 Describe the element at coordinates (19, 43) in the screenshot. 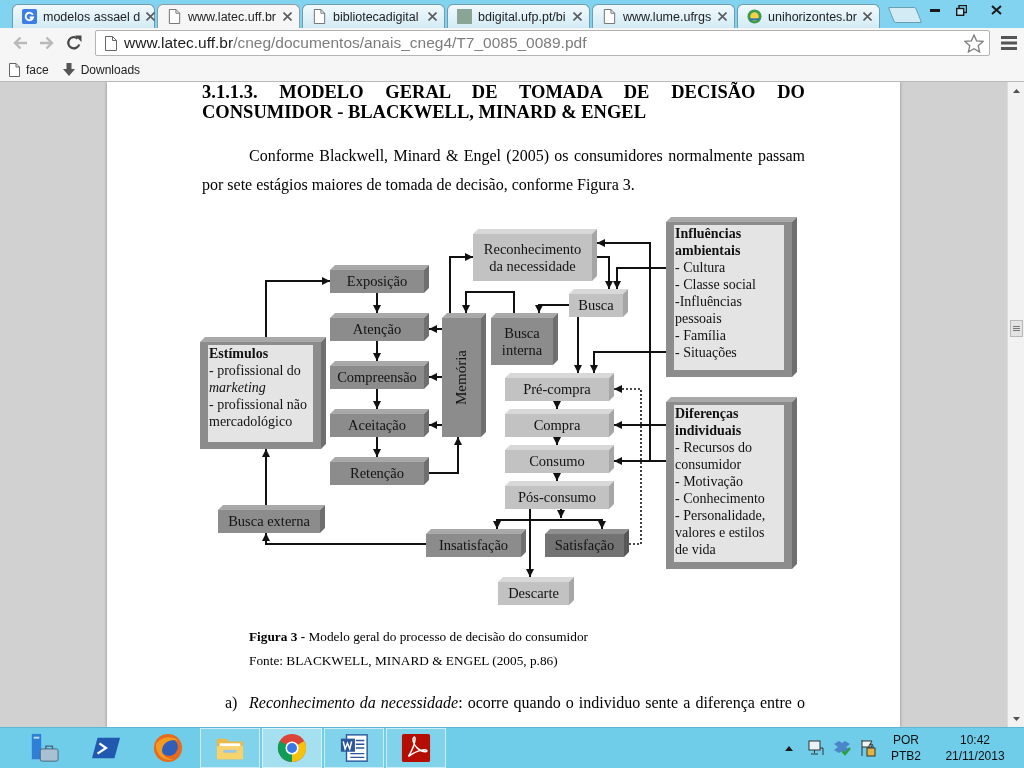

I see `back-icon` at that location.